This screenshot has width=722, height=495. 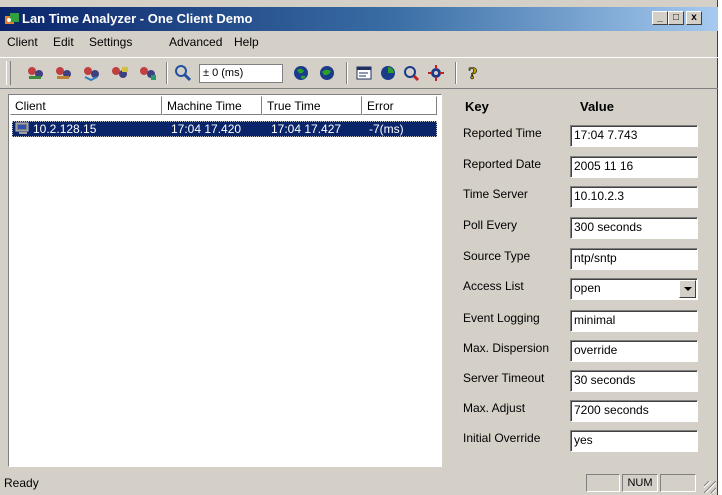 What do you see at coordinates (493, 286) in the screenshot?
I see `key-access-list: Access List` at bounding box center [493, 286].